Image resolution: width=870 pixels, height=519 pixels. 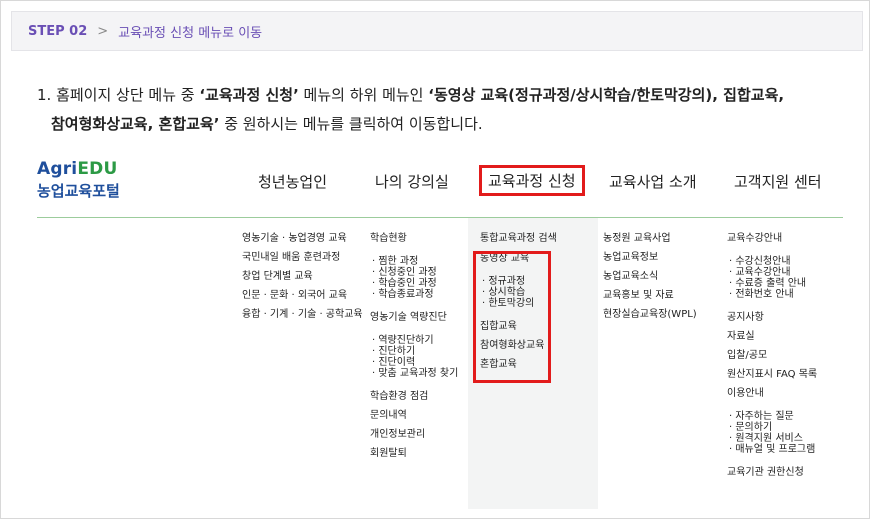 What do you see at coordinates (532, 180) in the screenshot?
I see `nav-item-course-apply: 교육과정 신청` at bounding box center [532, 180].